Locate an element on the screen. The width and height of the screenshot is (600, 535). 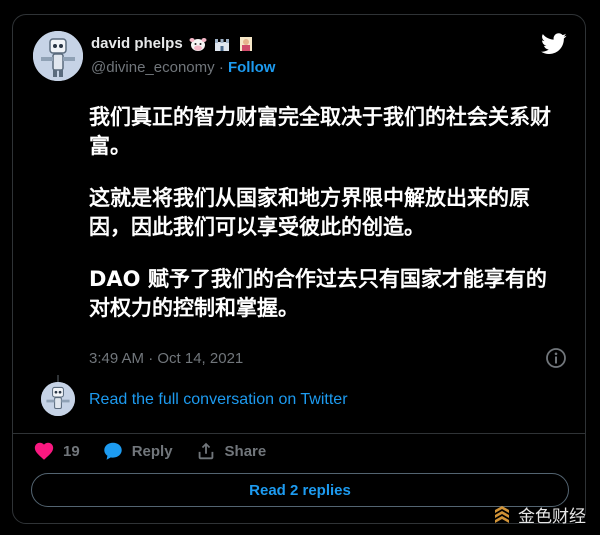
display-name: david phelps is located at coordinates (137, 43).